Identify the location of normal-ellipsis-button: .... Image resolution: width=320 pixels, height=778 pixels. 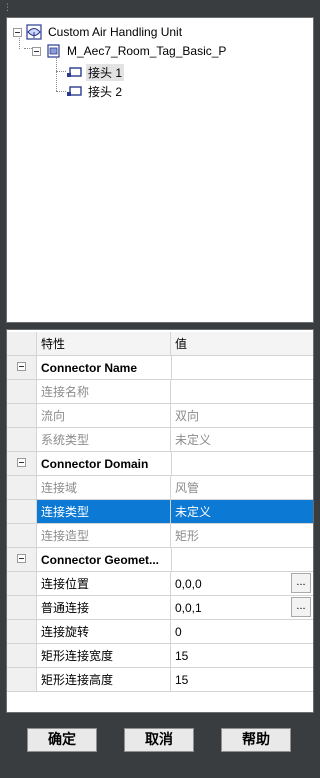
(301, 607).